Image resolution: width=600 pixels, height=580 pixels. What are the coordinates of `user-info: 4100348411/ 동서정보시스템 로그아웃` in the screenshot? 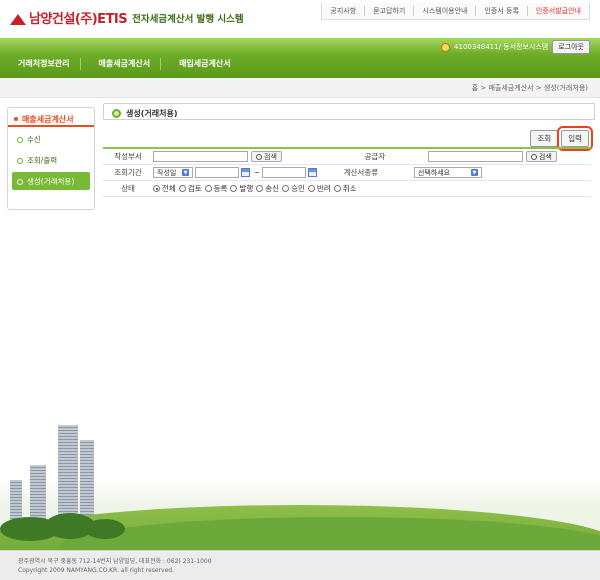 It's located at (515, 47).